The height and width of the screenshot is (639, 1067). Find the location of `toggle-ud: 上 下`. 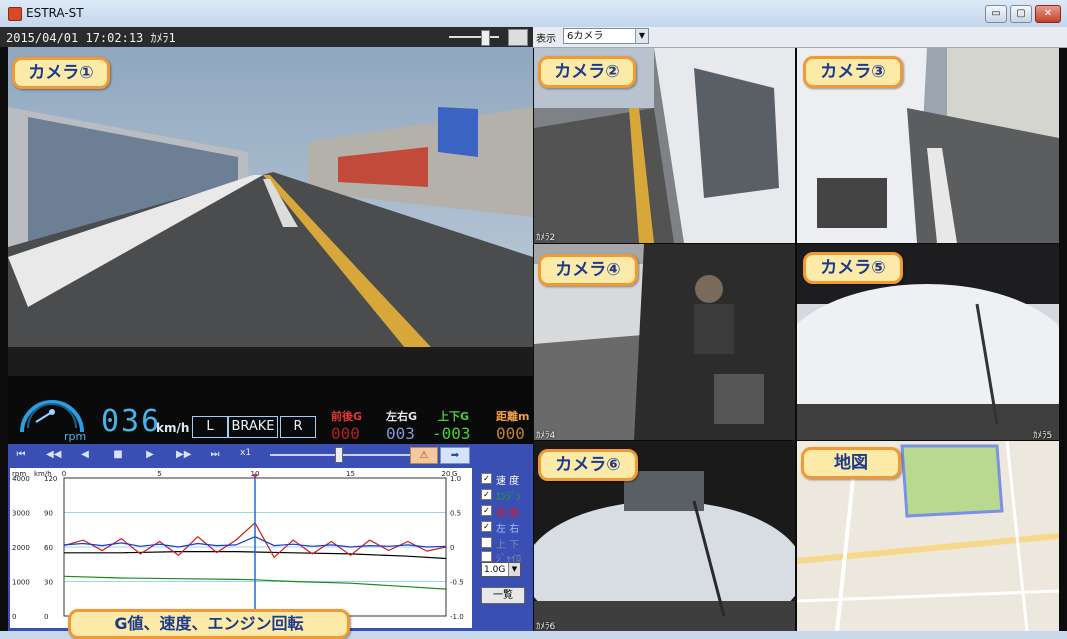

toggle-ud: 上 下 is located at coordinates (508, 543).